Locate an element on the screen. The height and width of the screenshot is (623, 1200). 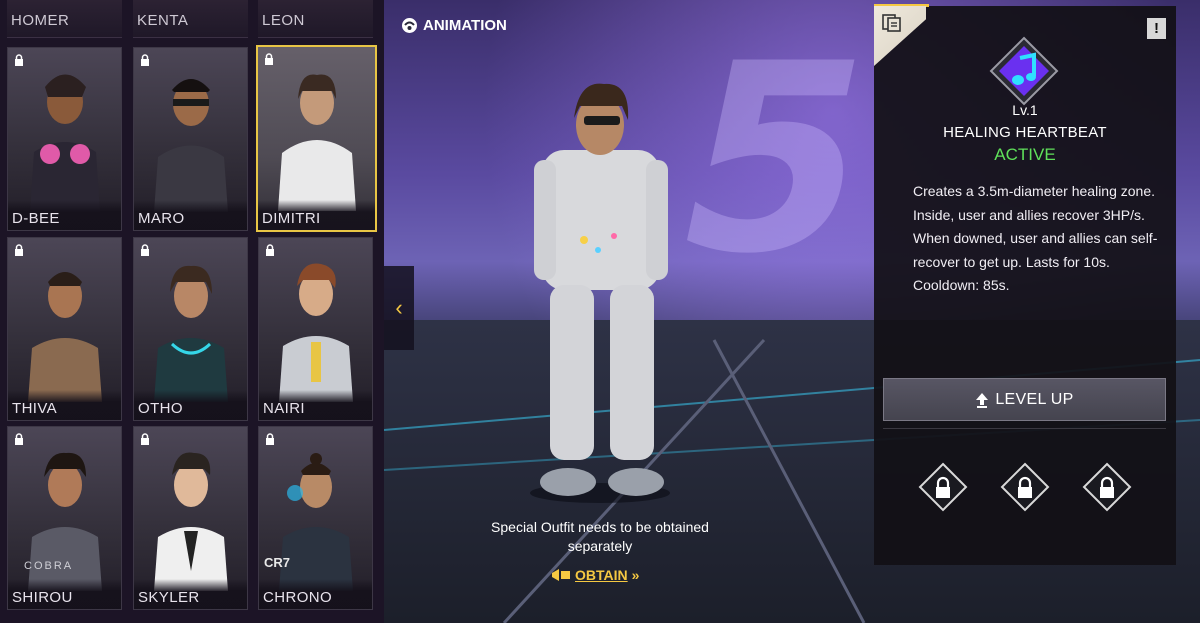
character-card-otho: OTHO is located at coordinates (190, 329).